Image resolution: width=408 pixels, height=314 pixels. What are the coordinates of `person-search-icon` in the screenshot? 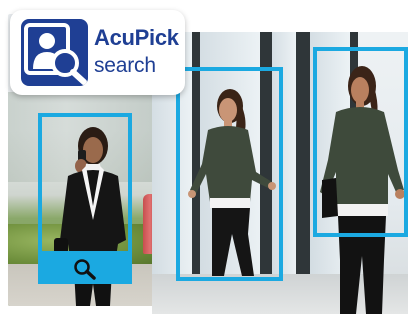 It's located at (54, 52).